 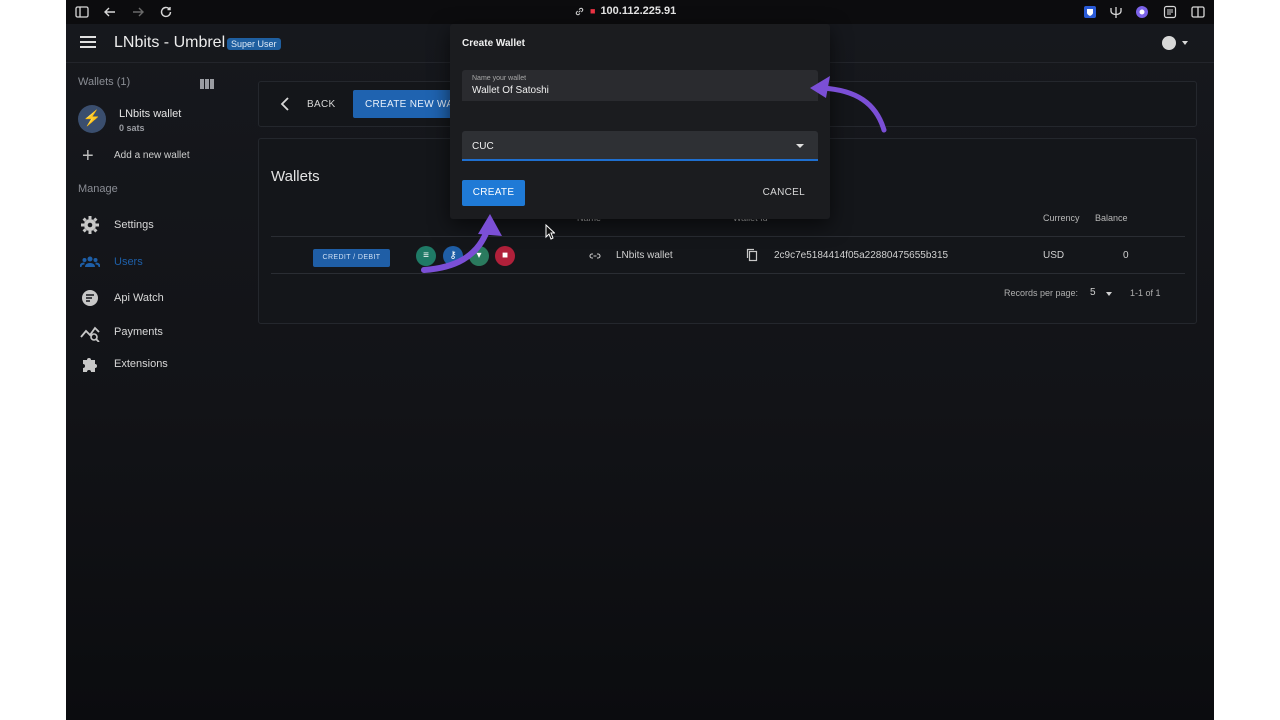 I want to click on column-header-currency: Currency, so click(x=1061, y=218).